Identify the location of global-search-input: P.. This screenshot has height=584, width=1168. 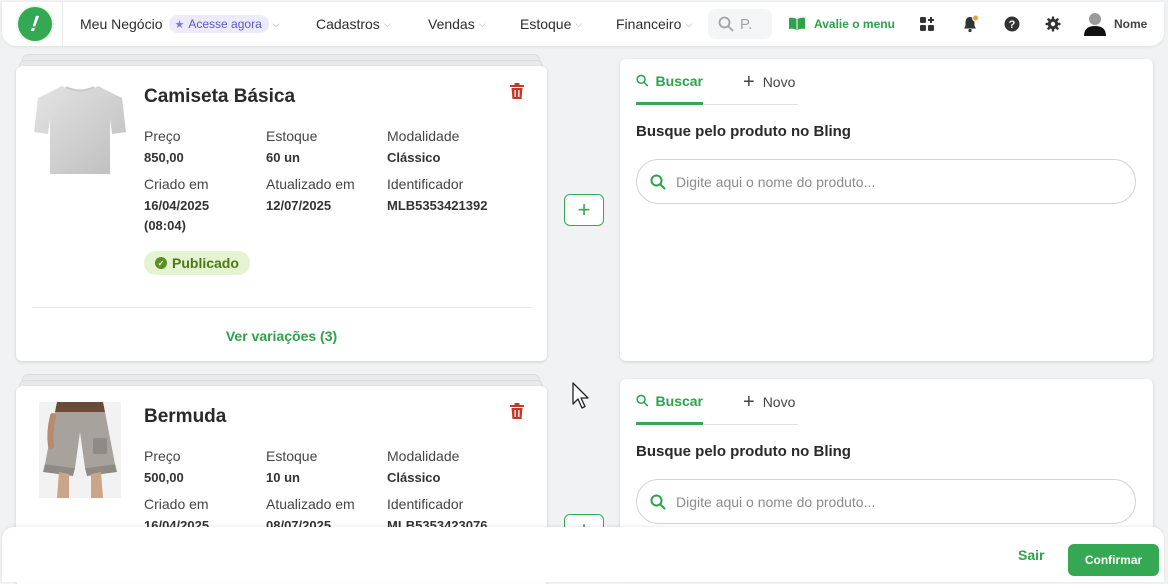
(740, 24).